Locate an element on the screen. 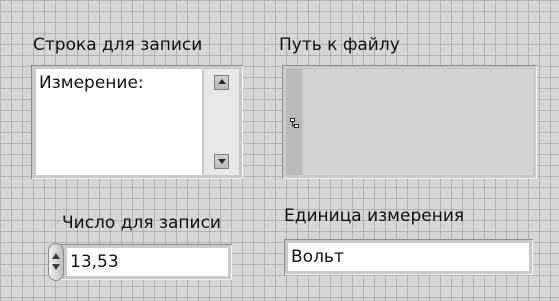  string-scrollbar is located at coordinates (221, 122).